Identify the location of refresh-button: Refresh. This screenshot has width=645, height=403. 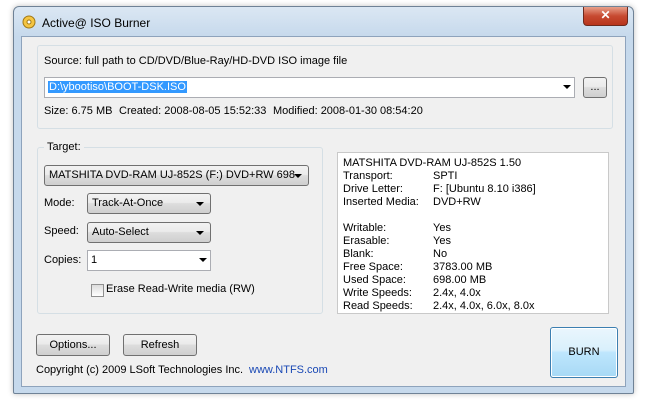
(160, 345).